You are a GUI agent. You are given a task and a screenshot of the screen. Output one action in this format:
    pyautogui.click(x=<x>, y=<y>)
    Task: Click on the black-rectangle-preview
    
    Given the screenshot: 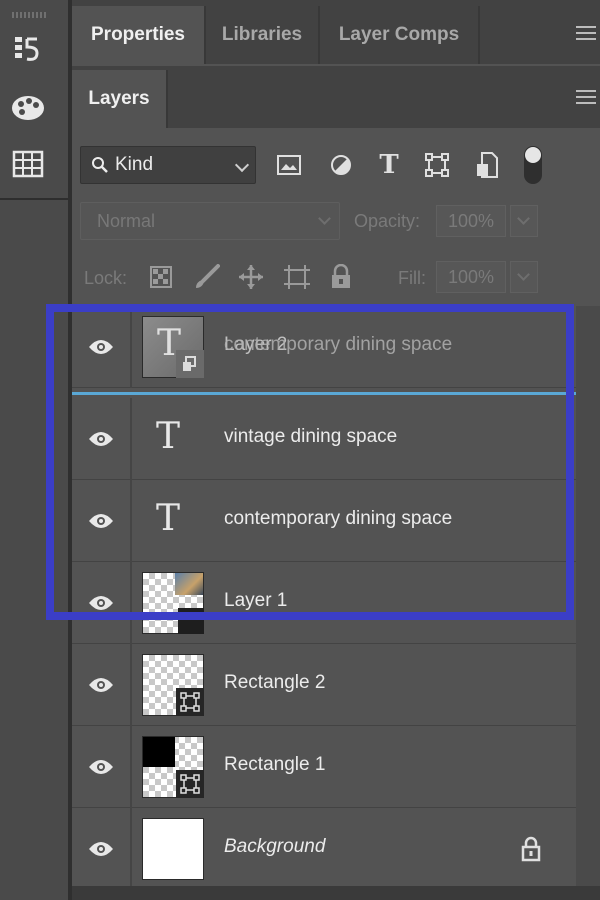 What is the action you would take?
    pyautogui.click(x=159, y=752)
    